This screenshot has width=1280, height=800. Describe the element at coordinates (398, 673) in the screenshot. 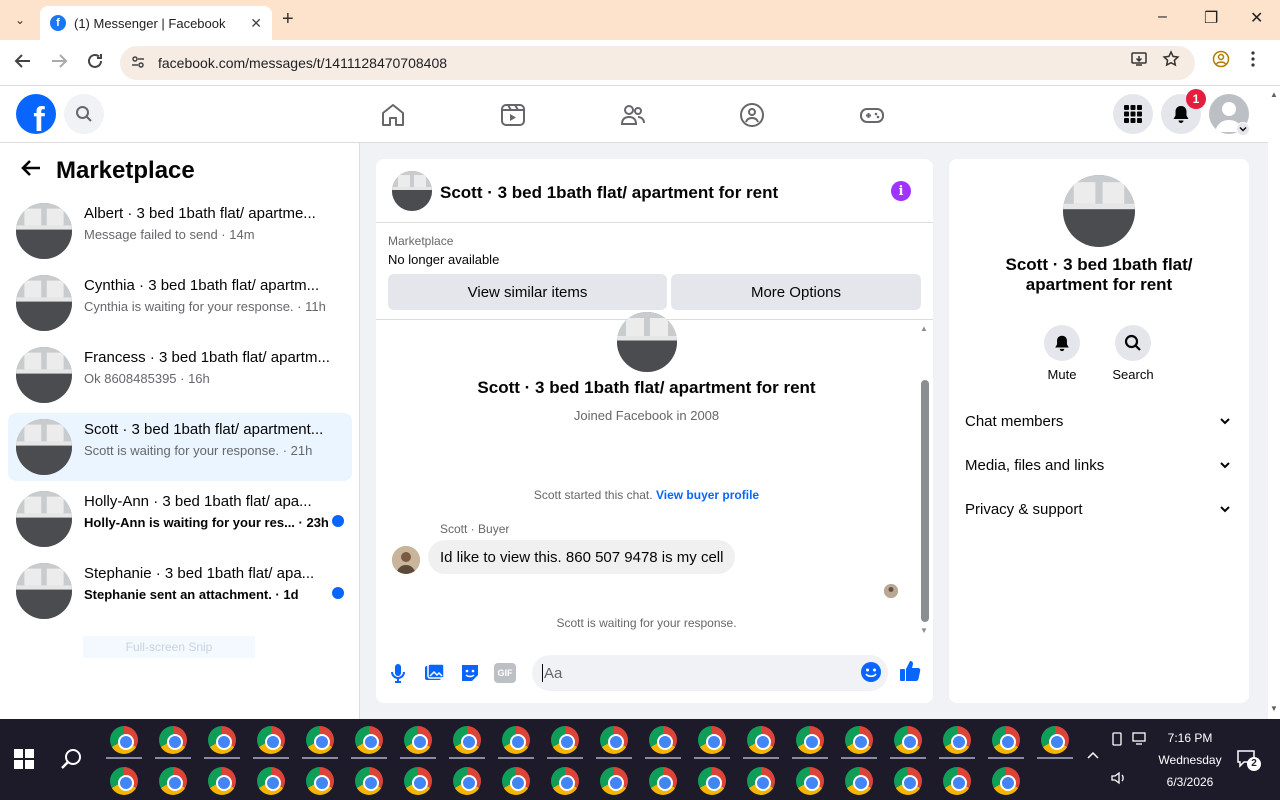

I see `voice-clip-button` at that location.